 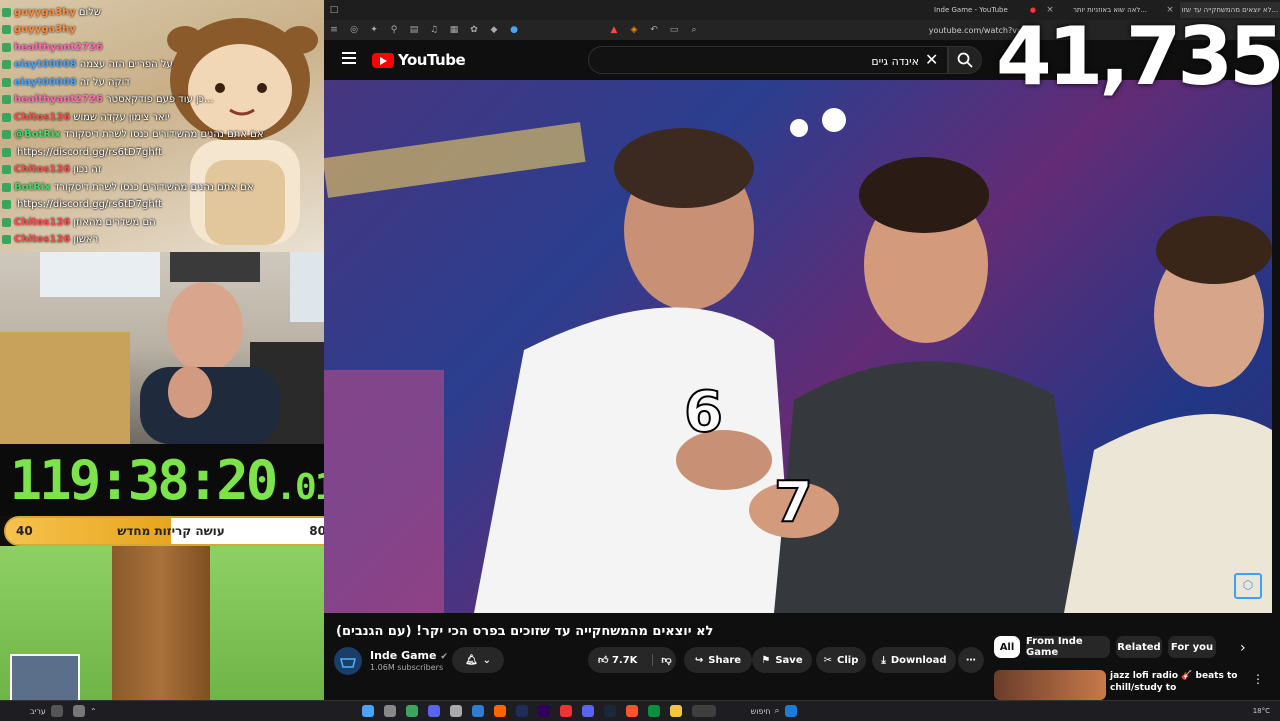 What do you see at coordinates (433, 711) in the screenshot?
I see `discord-icon` at bounding box center [433, 711].